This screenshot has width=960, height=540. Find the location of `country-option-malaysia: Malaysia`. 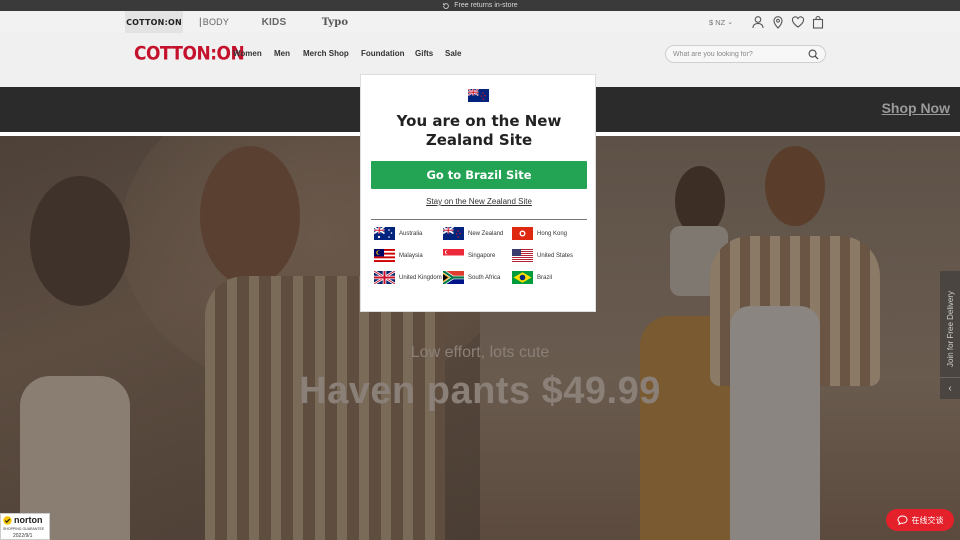

country-option-malaysia: Malaysia is located at coordinates (398, 255).